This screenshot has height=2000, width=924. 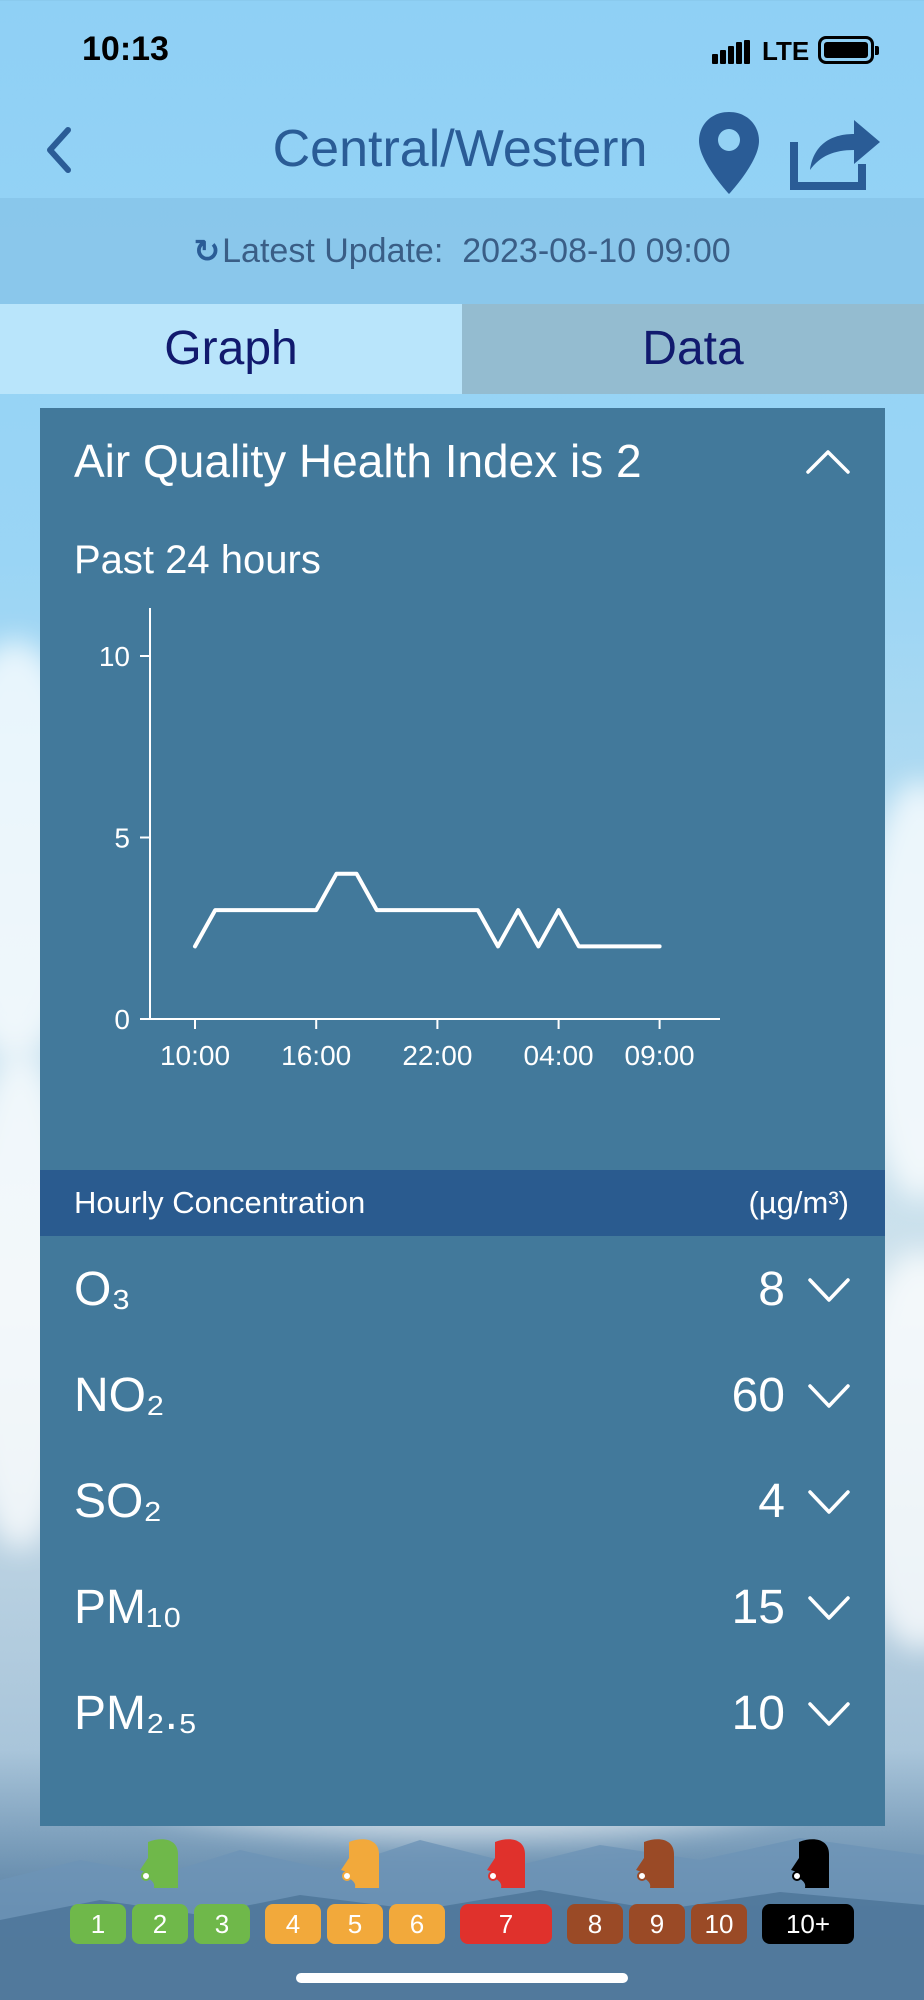 I want to click on pollutant-value: 60, so click(x=758, y=1395).